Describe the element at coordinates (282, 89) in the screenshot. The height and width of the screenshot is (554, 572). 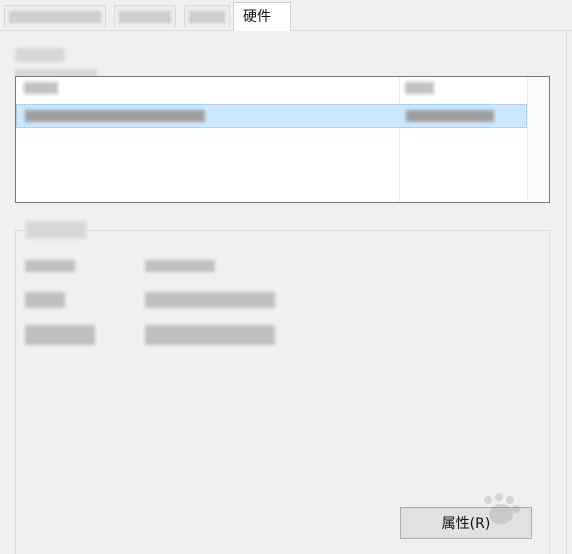
I see `device-list-header` at that location.